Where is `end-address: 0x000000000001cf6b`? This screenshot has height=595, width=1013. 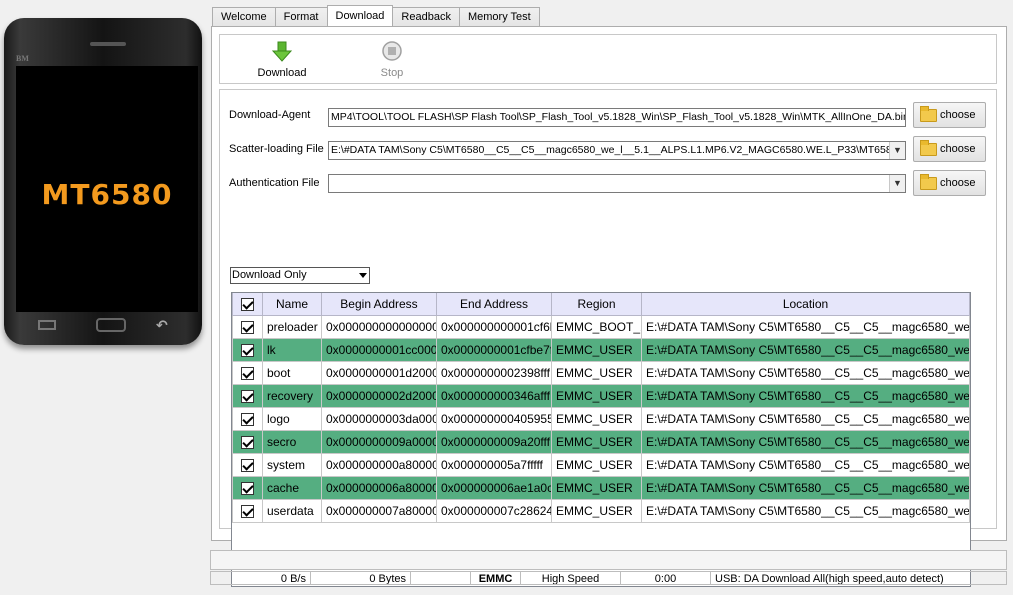 end-address: 0x000000000001cf6b is located at coordinates (494, 326).